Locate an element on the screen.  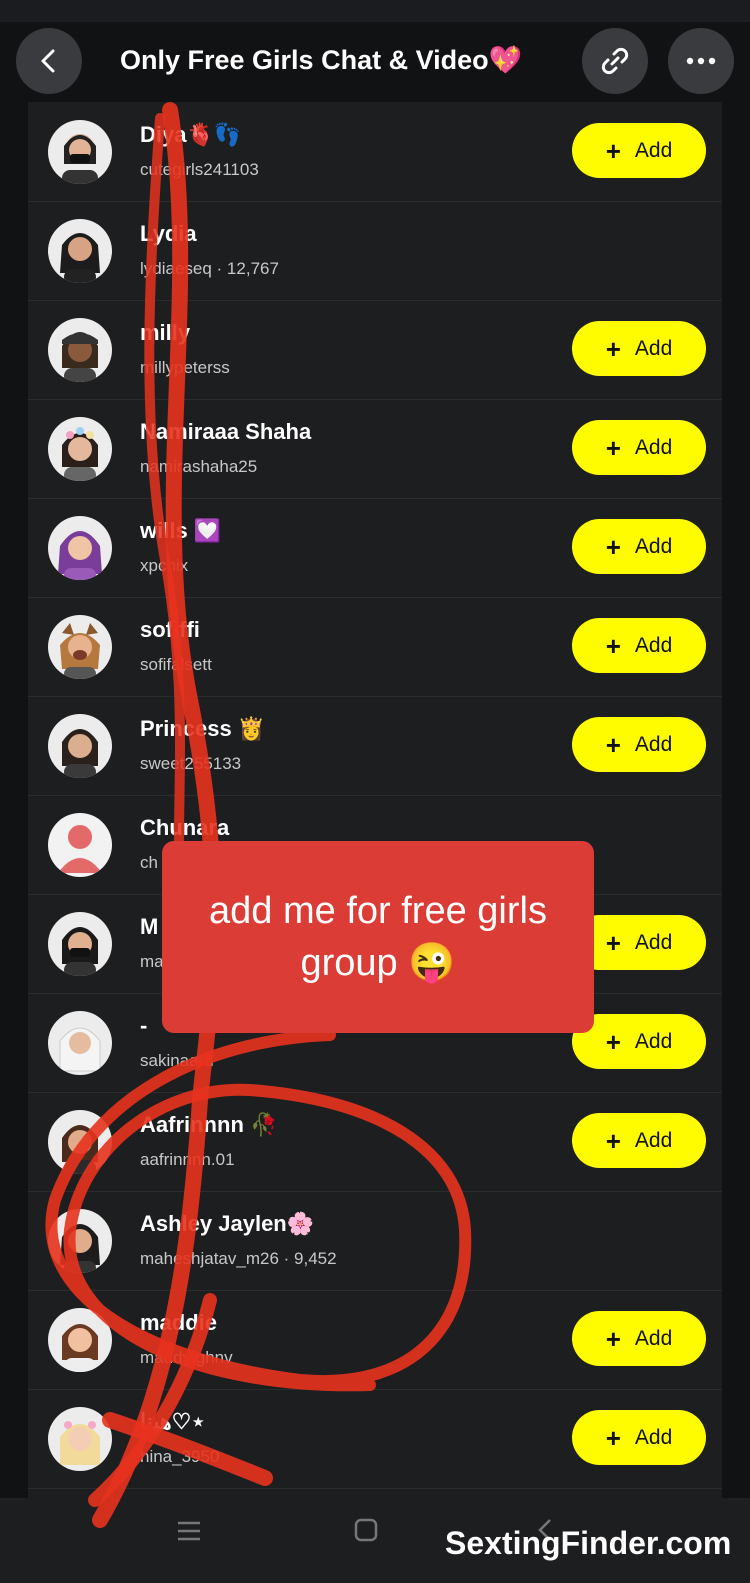
list-item: Diya🫀👣 cutegirls241103 + Add is located at coordinates (375, 152).